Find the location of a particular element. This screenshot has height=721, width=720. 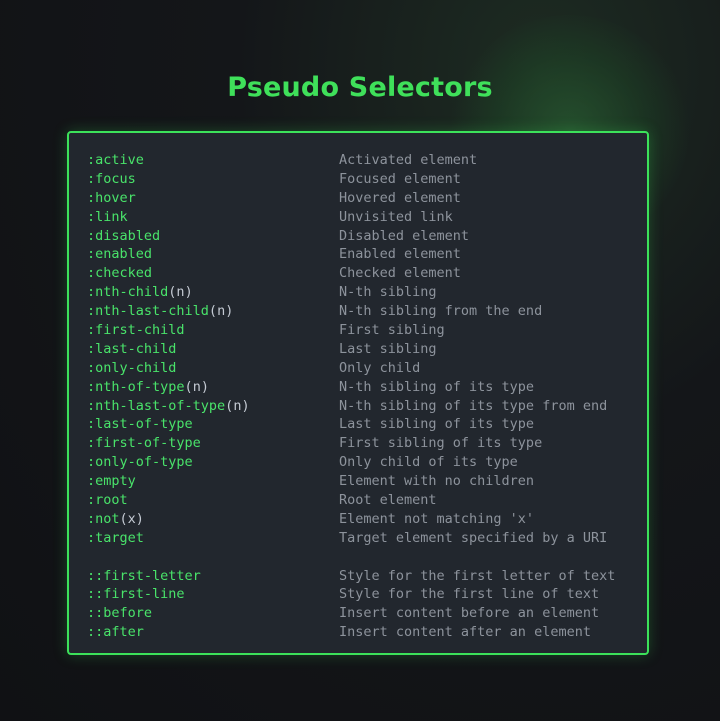

selector-description: Disabled element is located at coordinates (404, 235).